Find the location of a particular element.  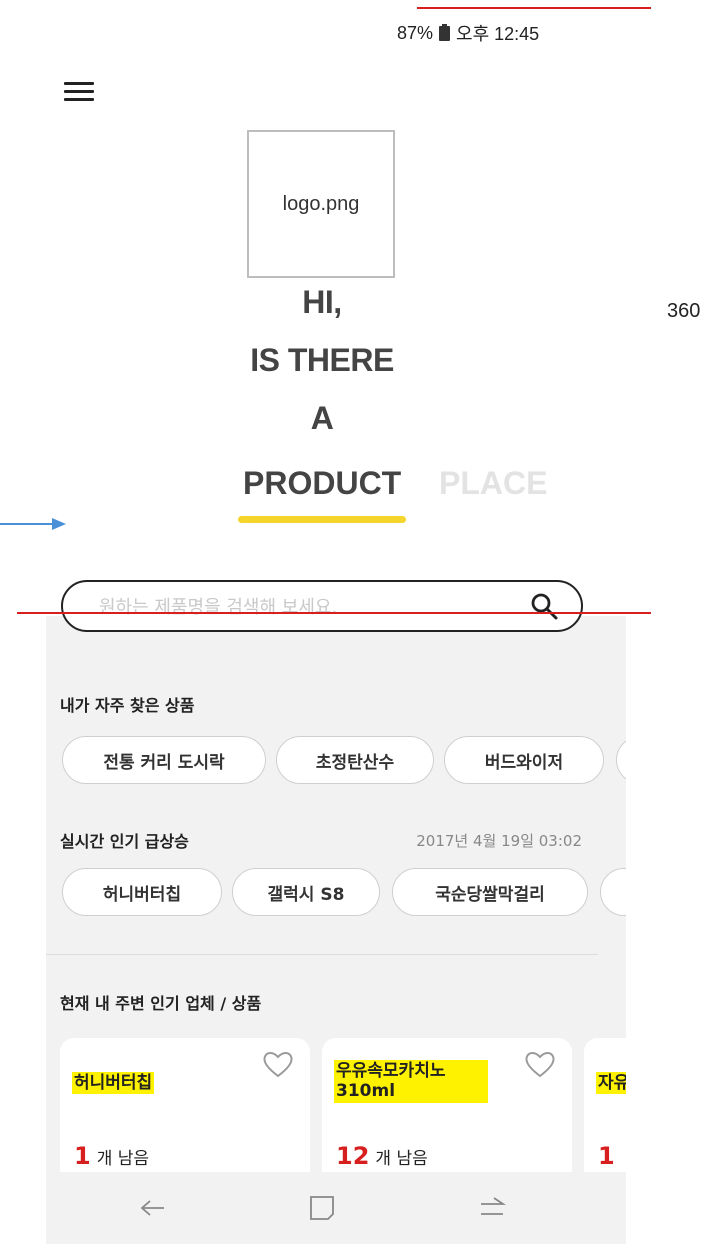

product-card-1: 허니버터칩 1개 남음 is located at coordinates (185, 1105).